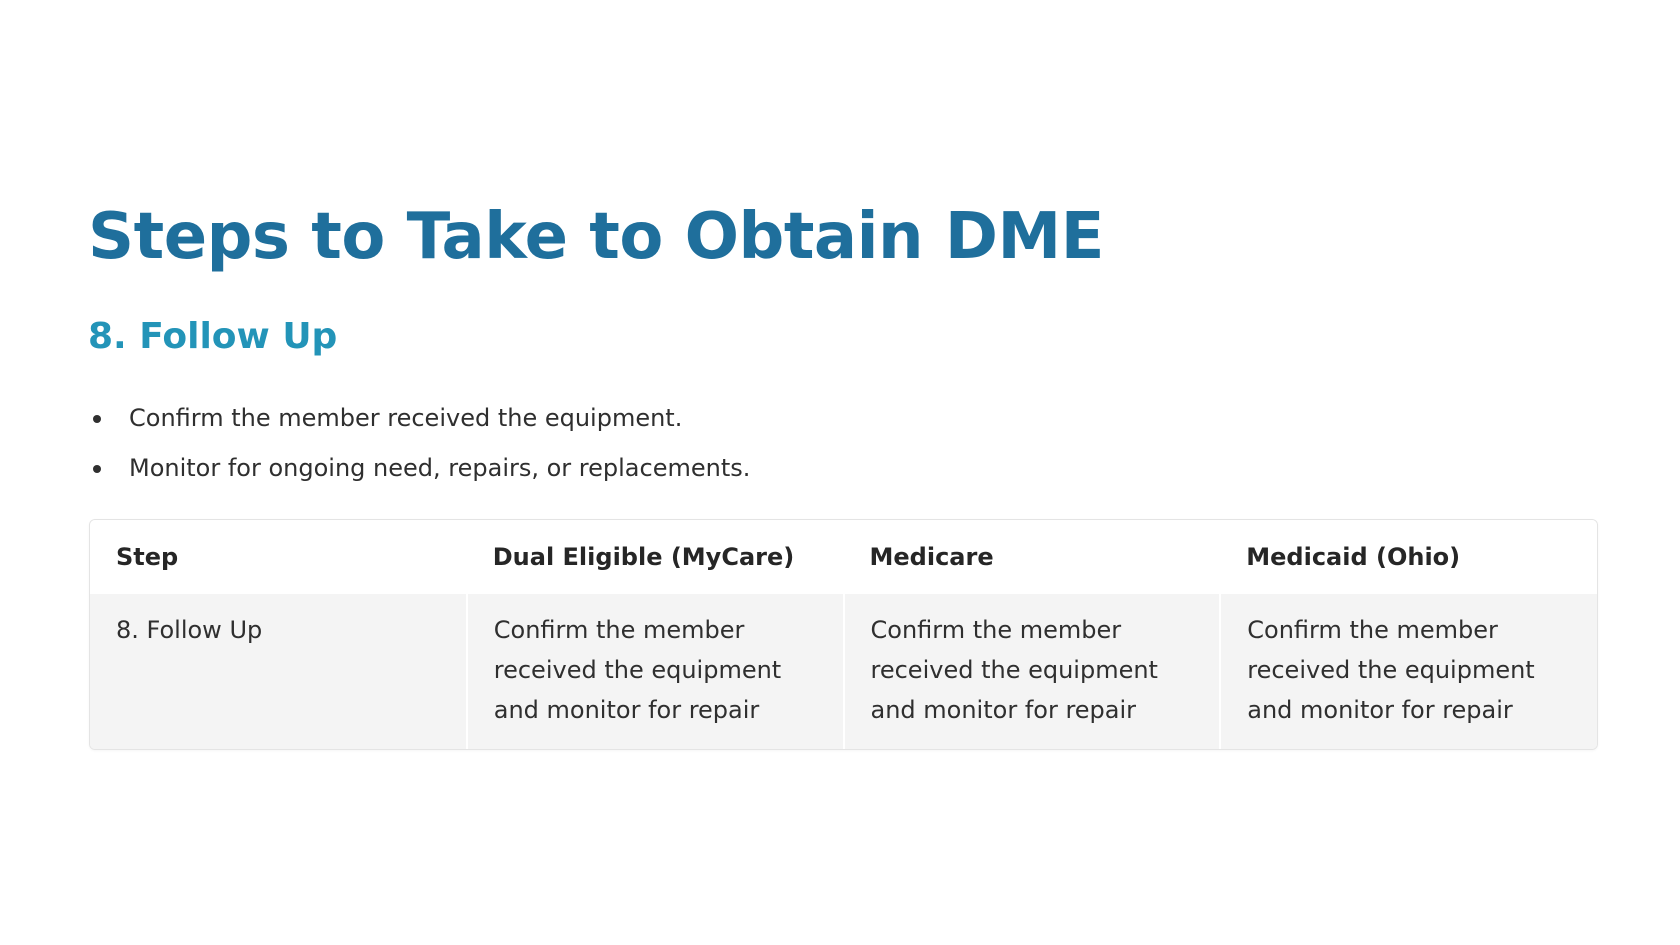 The width and height of the screenshot is (1680, 945). I want to click on column-header-medicare: Medicare, so click(1032, 557).